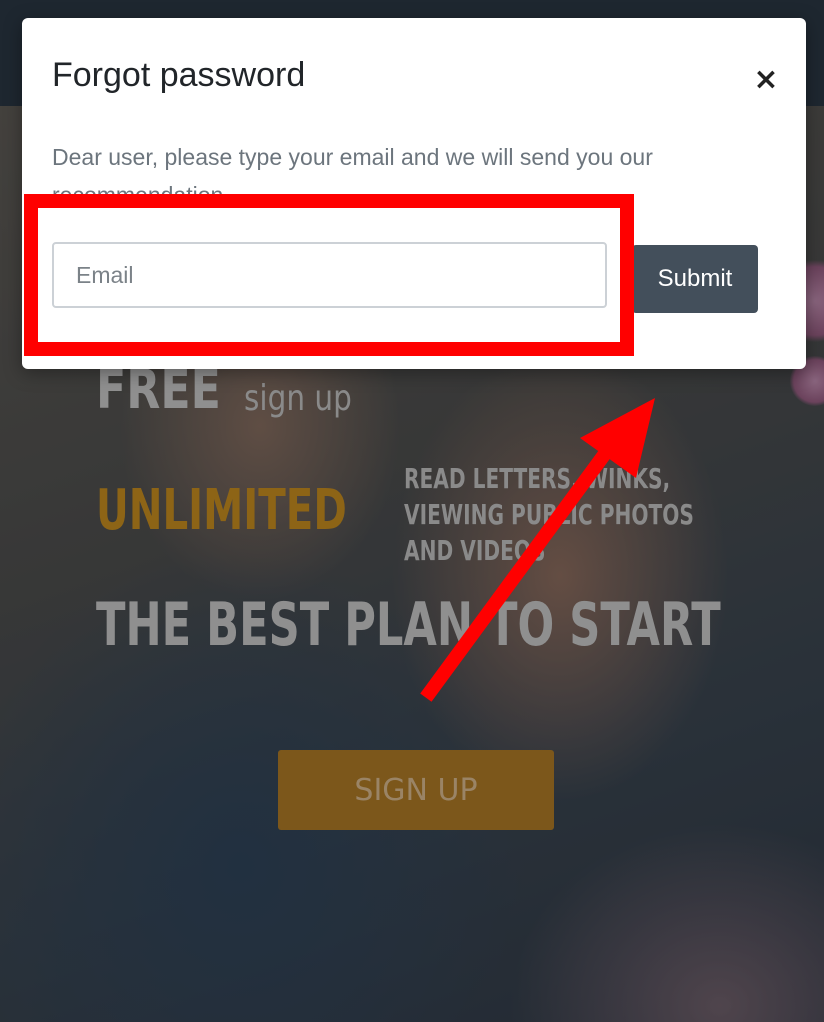 The width and height of the screenshot is (824, 1022). I want to click on hero-unlimited-label: UNLIMITED, so click(221, 510).